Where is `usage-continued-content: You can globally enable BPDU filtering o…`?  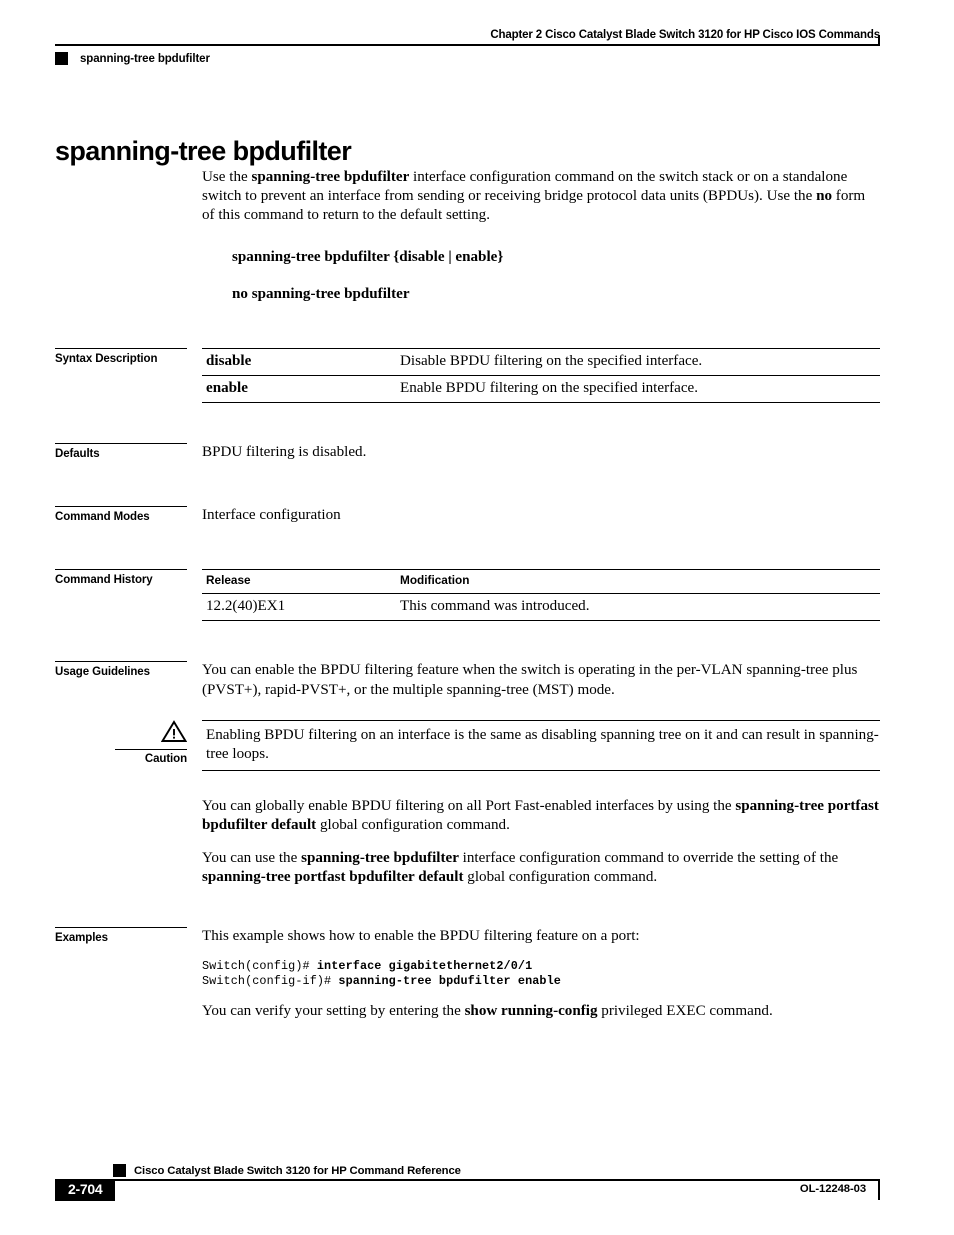
usage-continued-content: You can globally enable BPDU filtering o… is located at coordinates (541, 842).